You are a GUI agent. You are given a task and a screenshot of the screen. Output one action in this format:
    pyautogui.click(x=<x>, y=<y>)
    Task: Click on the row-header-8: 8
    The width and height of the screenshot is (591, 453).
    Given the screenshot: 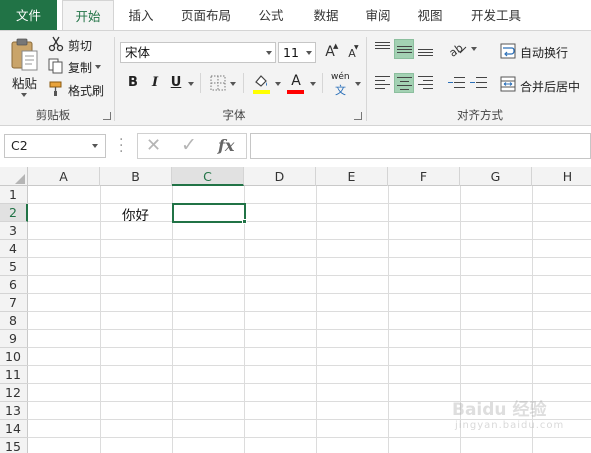 What is the action you would take?
    pyautogui.click(x=14, y=321)
    